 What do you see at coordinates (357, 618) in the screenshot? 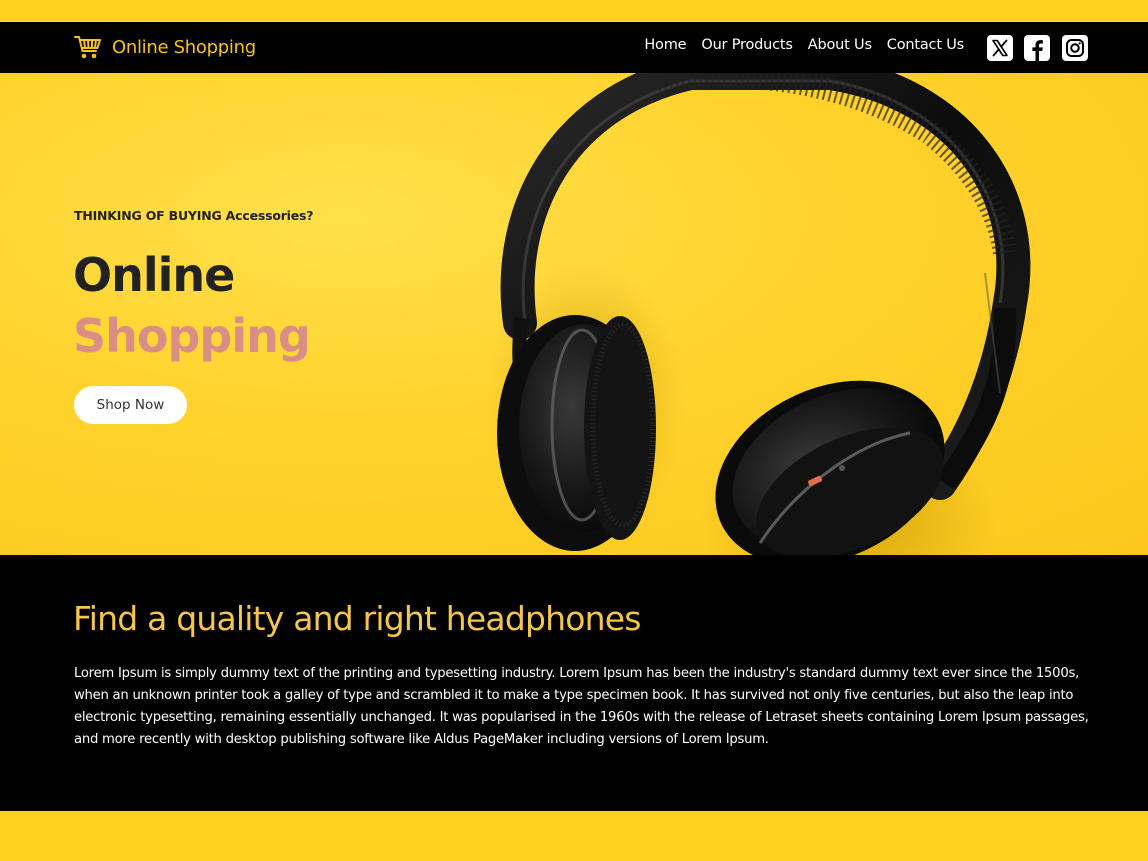
I see `info-heading: Find a quality and right headphones` at bounding box center [357, 618].